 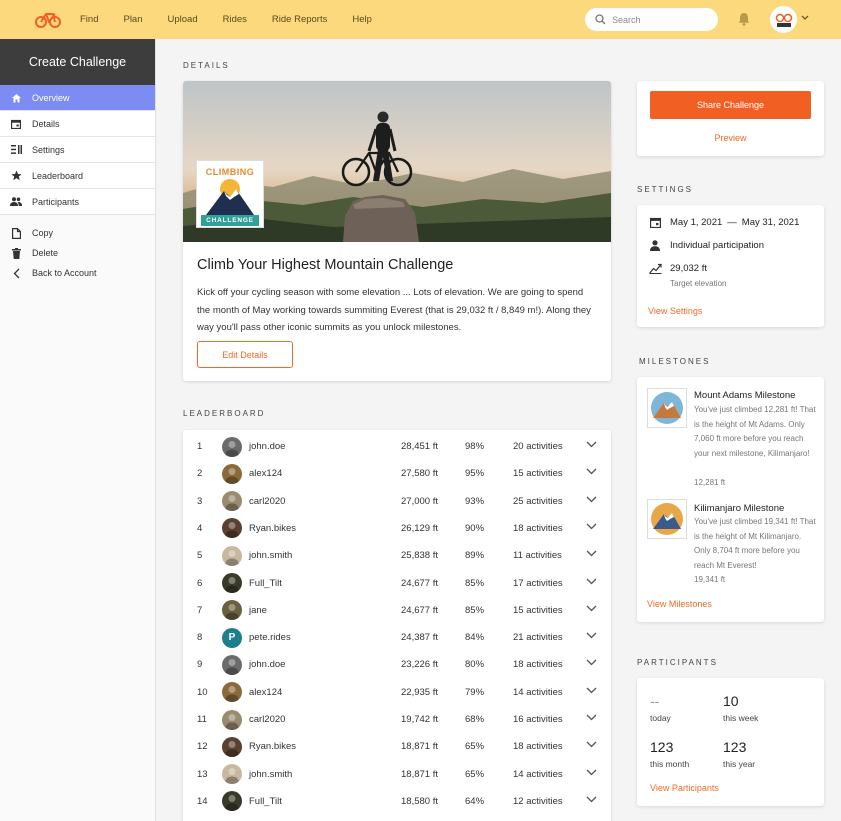 What do you see at coordinates (475, 501) in the screenshot?
I see `row-percent: 93%` at bounding box center [475, 501].